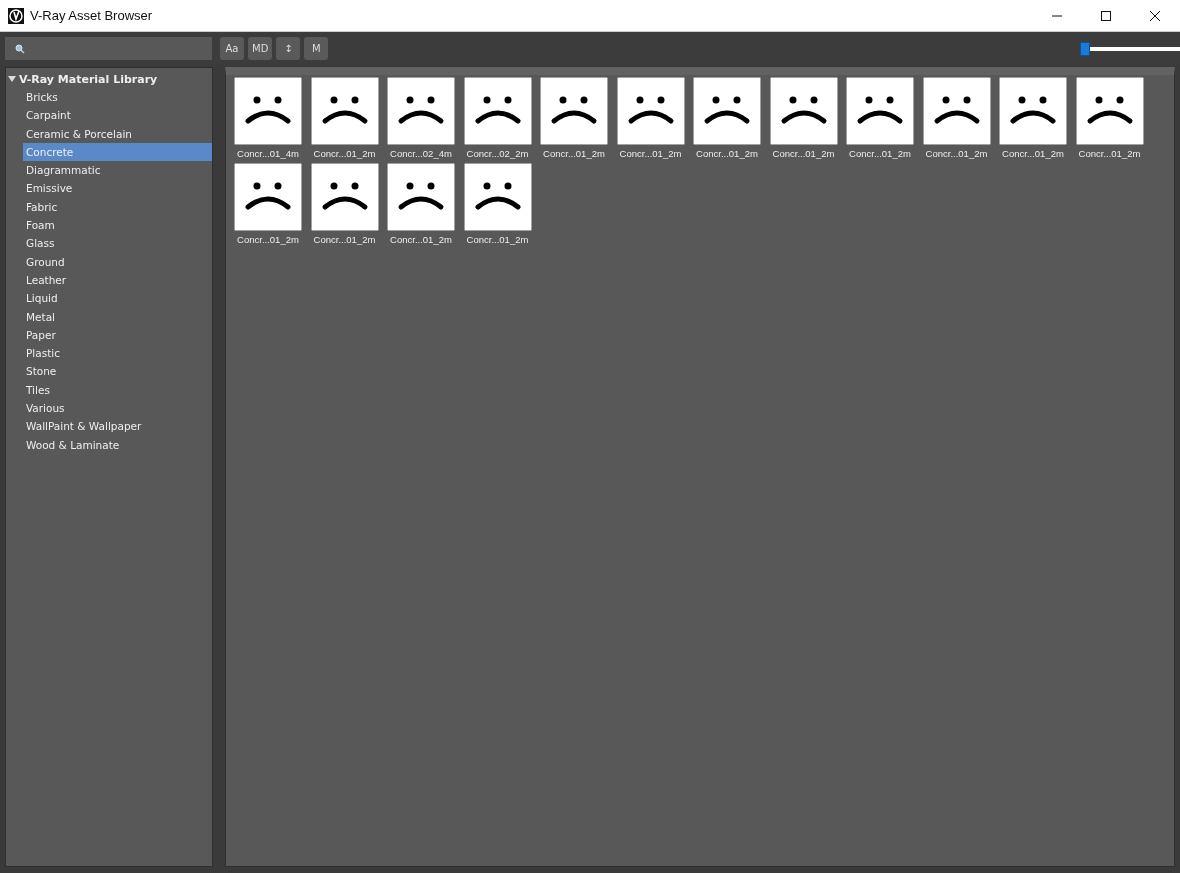 The image size is (1180, 873). What do you see at coordinates (316, 48) in the screenshot?
I see `toolbar-button: M` at bounding box center [316, 48].